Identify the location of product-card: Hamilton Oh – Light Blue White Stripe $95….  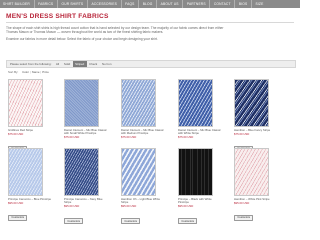
(146, 187).